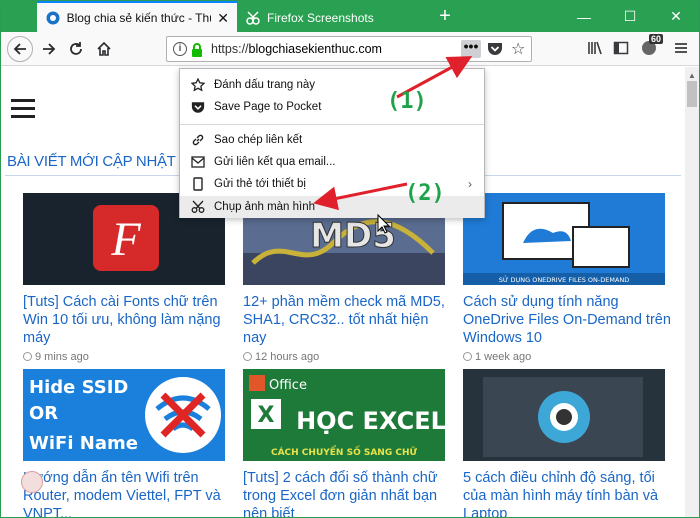  What do you see at coordinates (384, 223) in the screenshot?
I see `mouse-cursor-icon` at bounding box center [384, 223].